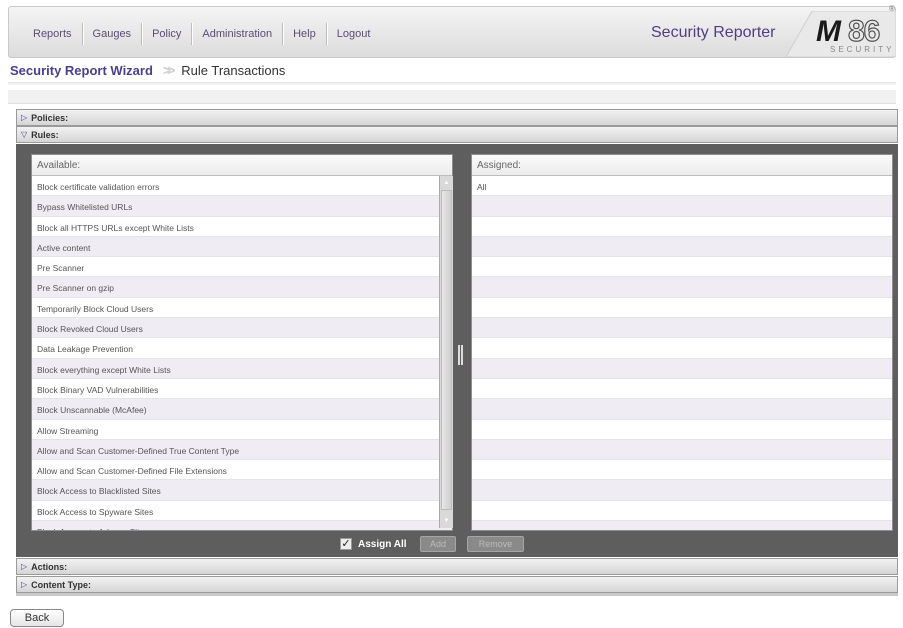 This screenshot has height=628, width=903. Describe the element at coordinates (49, 566) in the screenshot. I see `section-actions-label: Actions:` at that location.